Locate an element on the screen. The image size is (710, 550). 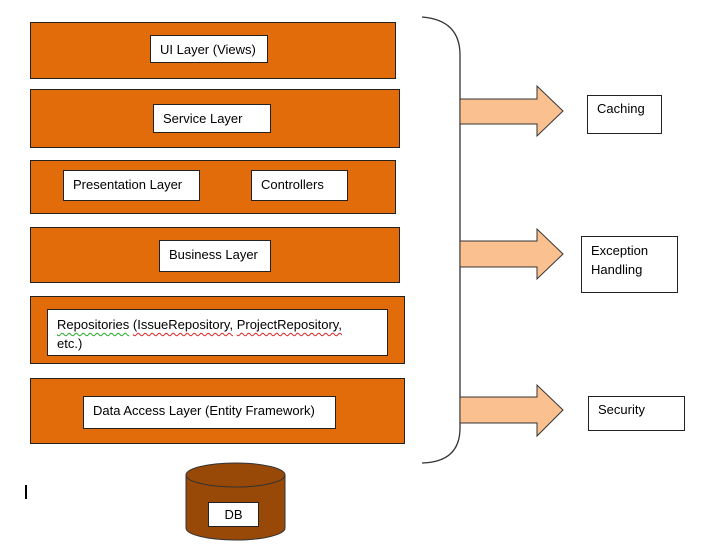
caching-box: Caching is located at coordinates (624, 114).